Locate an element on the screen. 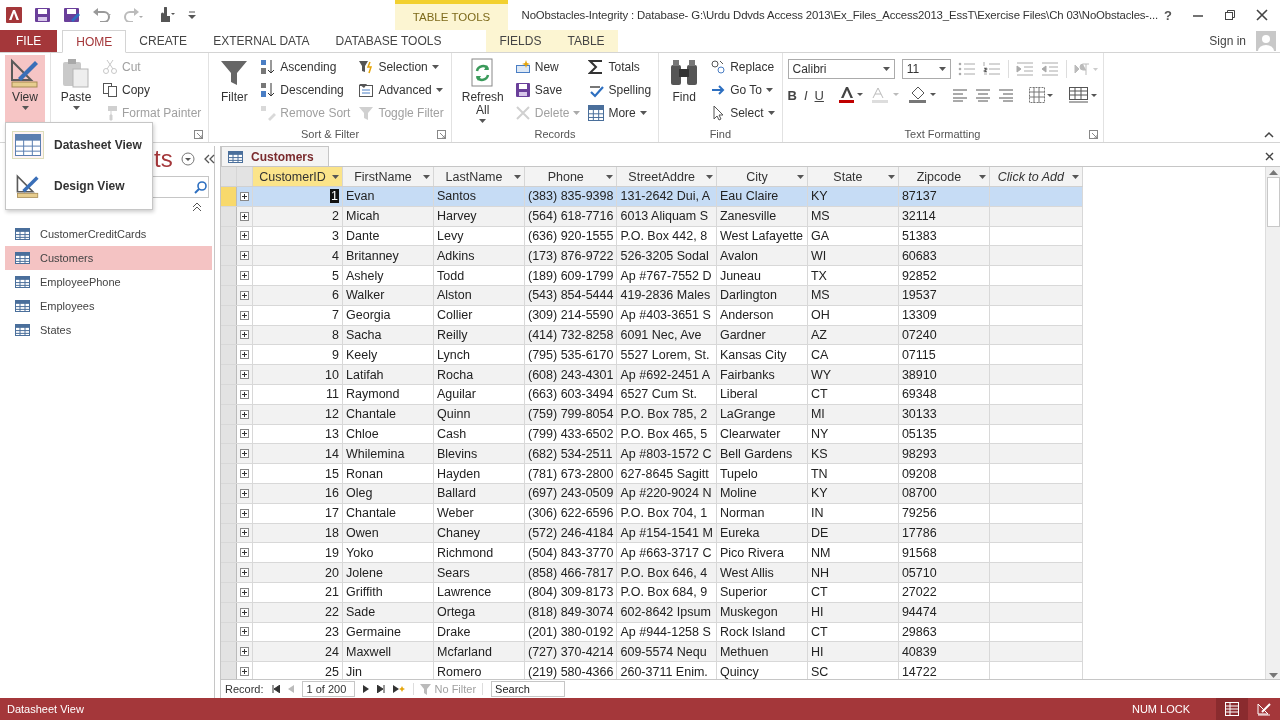  document-tab: Customers is located at coordinates (275, 156).